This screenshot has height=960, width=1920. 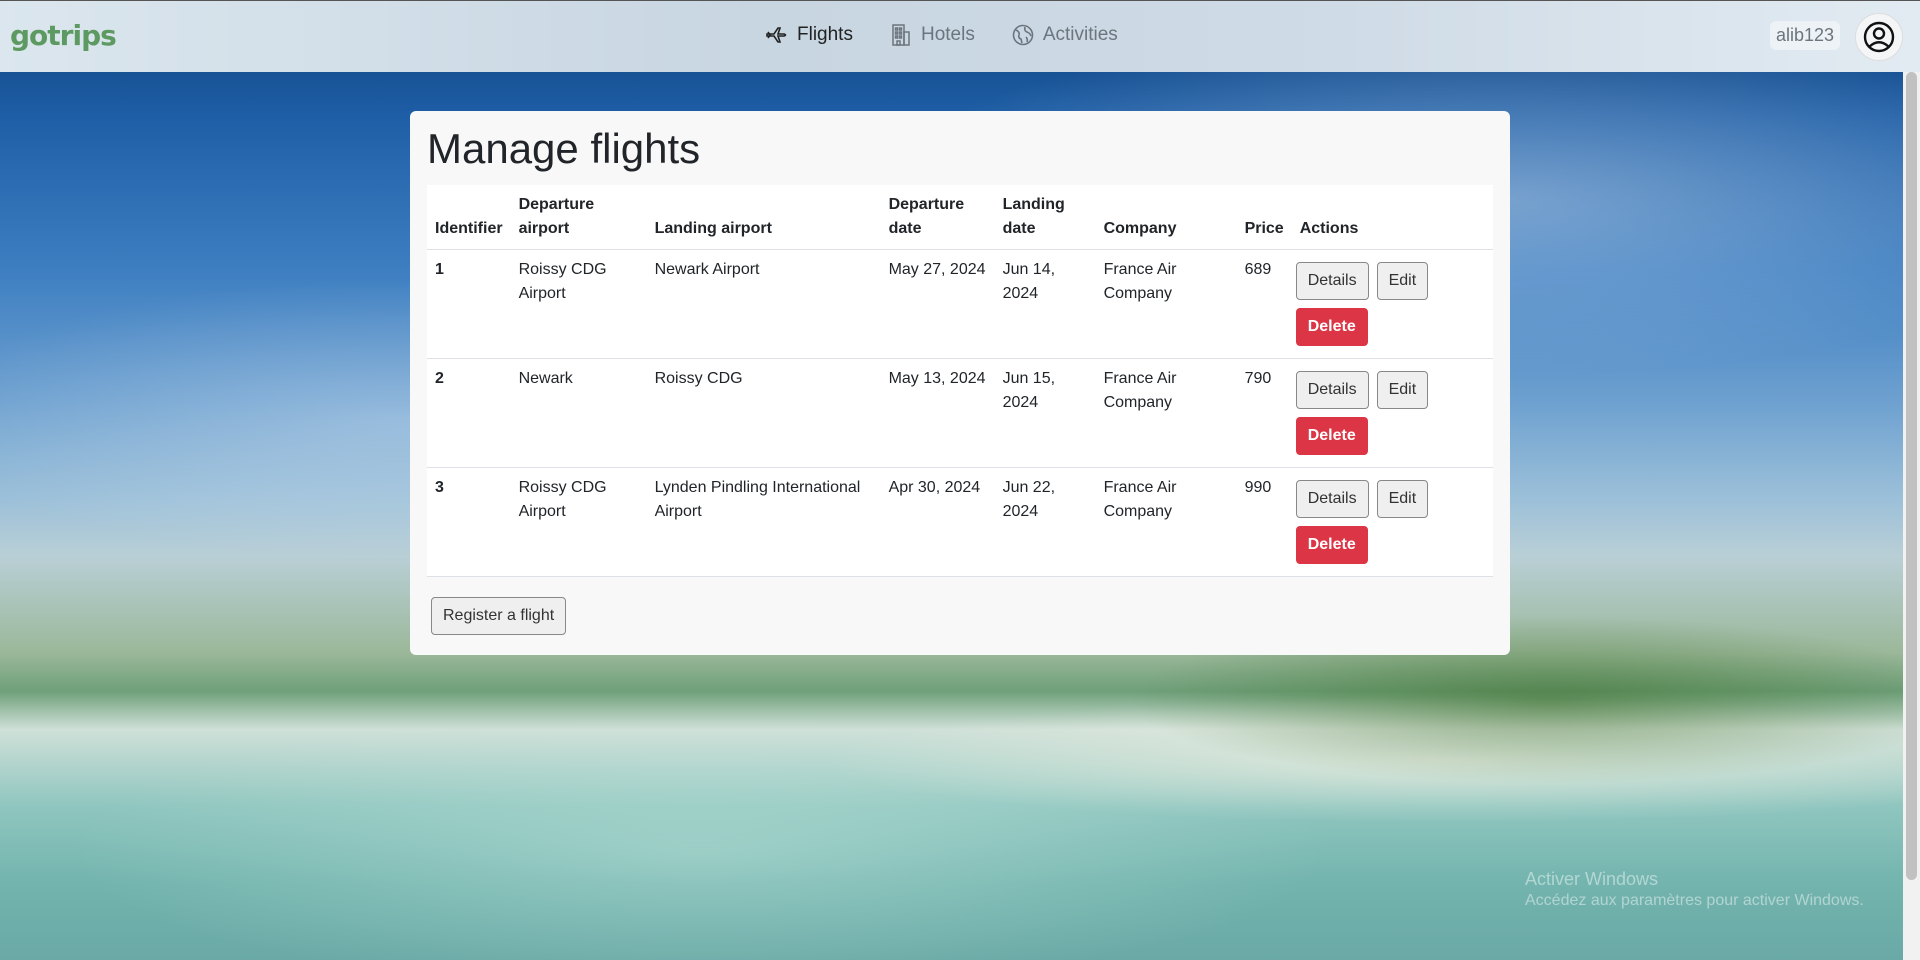 I want to click on cell-departure-date: May 13, 2024, so click(x=937, y=413).